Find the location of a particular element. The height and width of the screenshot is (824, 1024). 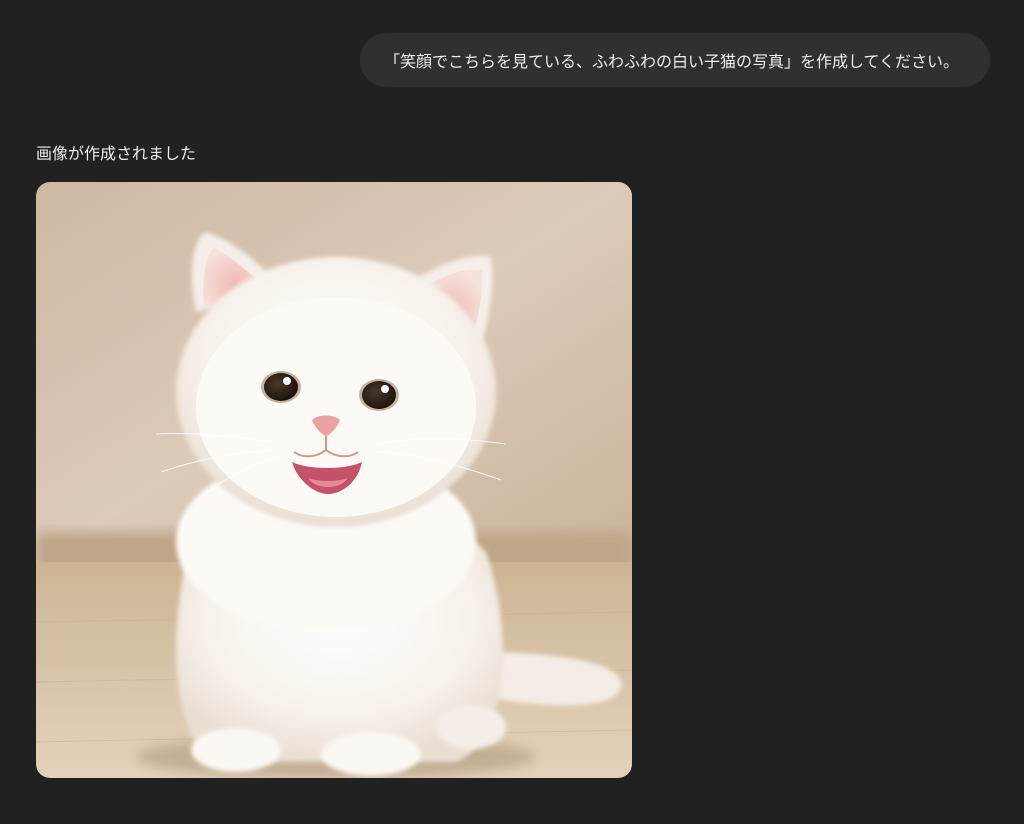

assistant-status-text: 画像が作成されました is located at coordinates (116, 153).